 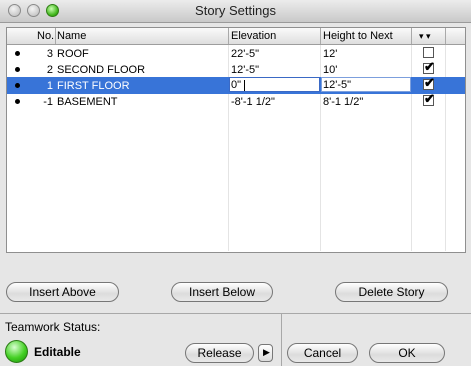 I want to click on table-row: -1 BASEMENT -8'-1 1/2" 8'-1 1/2" ✔, so click(x=236, y=100).